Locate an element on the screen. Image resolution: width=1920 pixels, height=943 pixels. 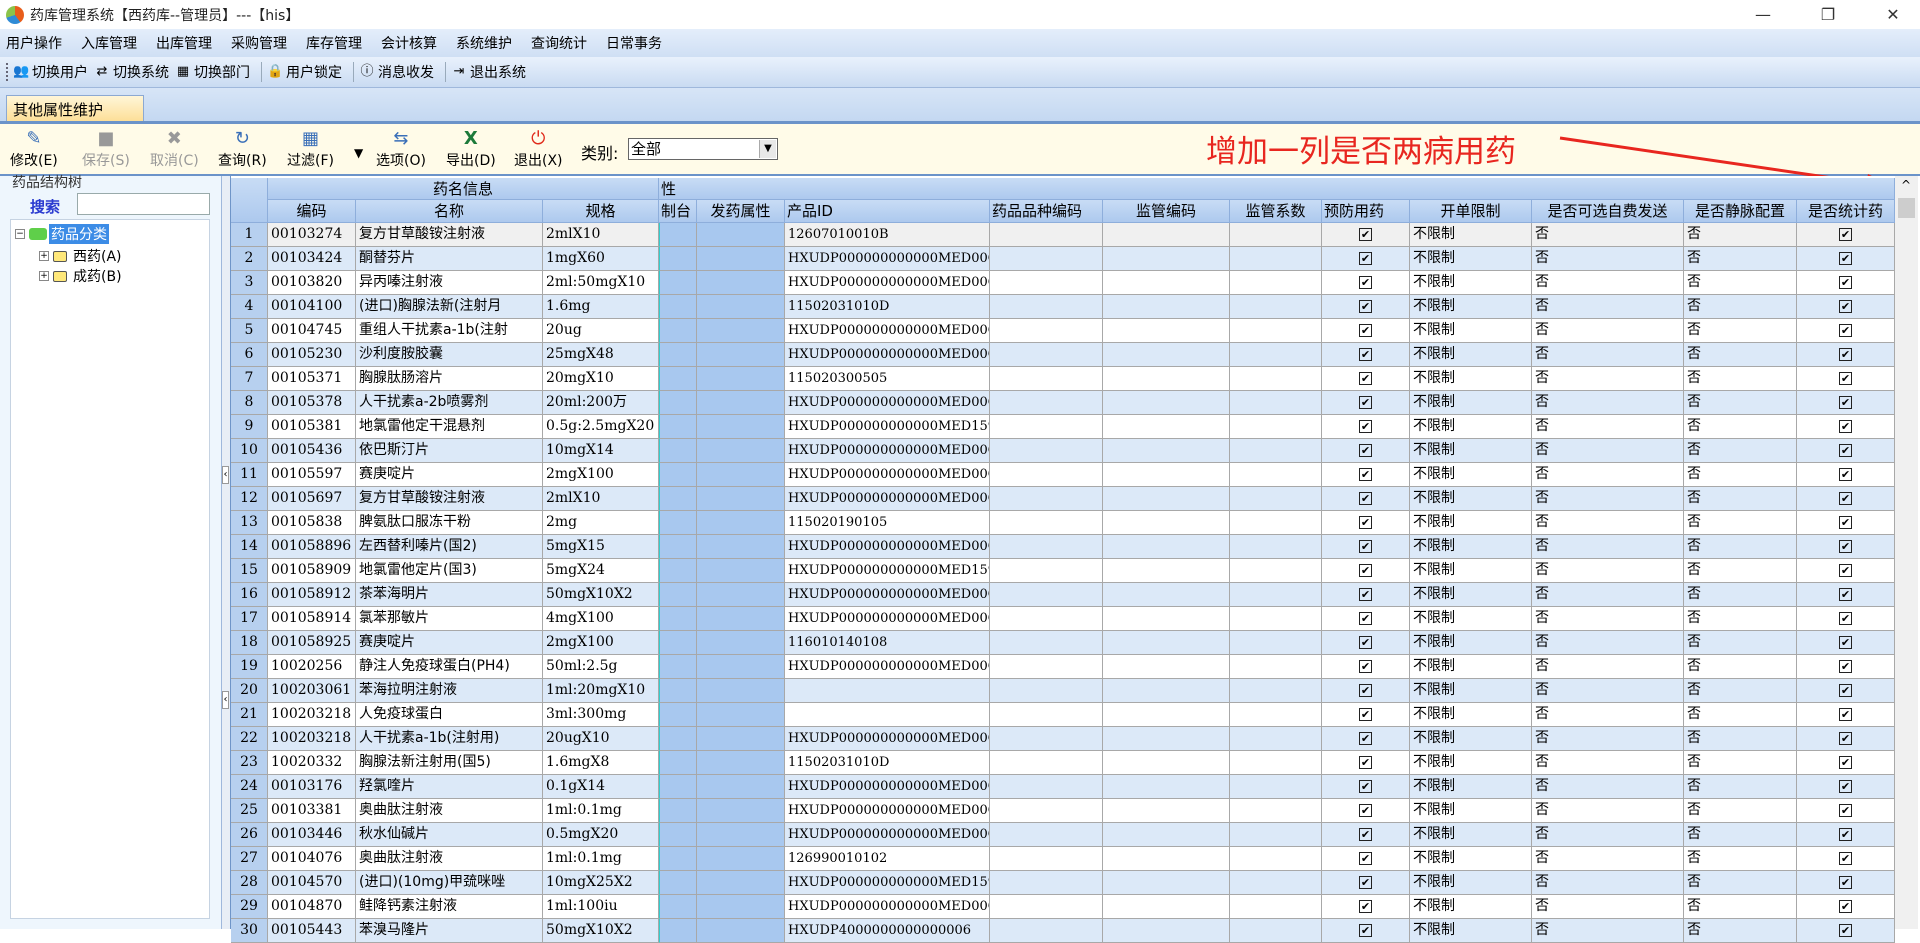
column-header: 规格 is located at coordinates (601, 211).